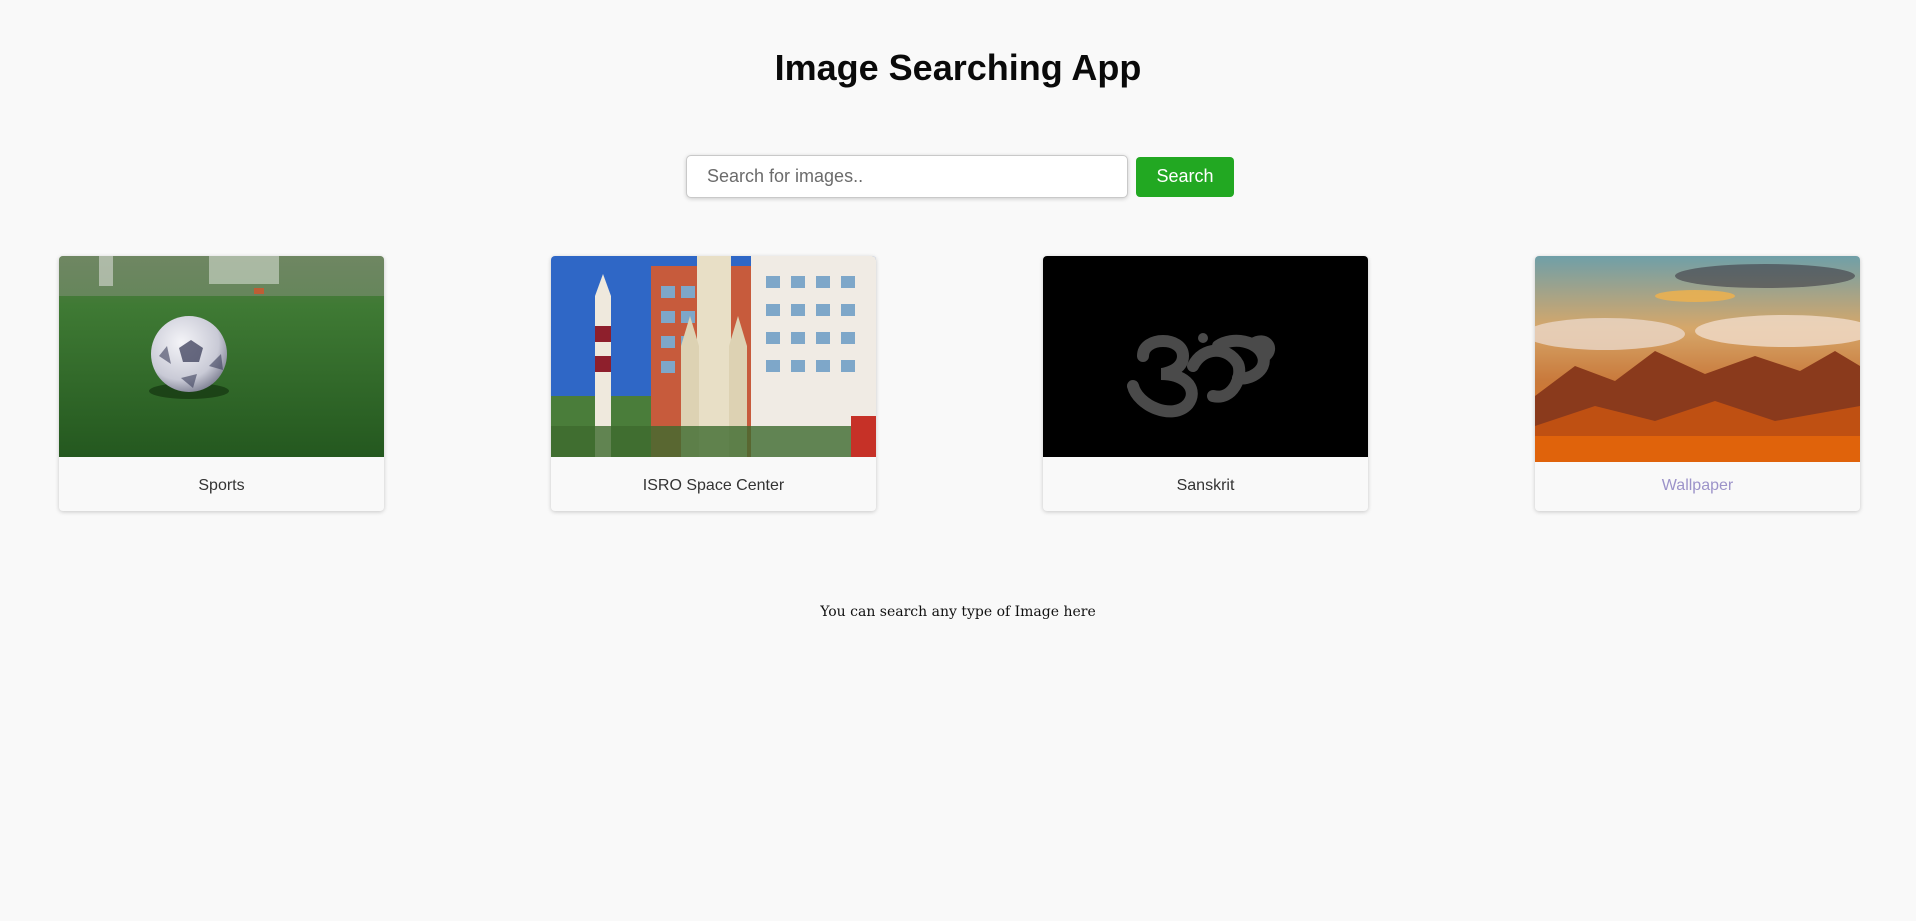  What do you see at coordinates (907, 176) in the screenshot?
I see `search-input` at bounding box center [907, 176].